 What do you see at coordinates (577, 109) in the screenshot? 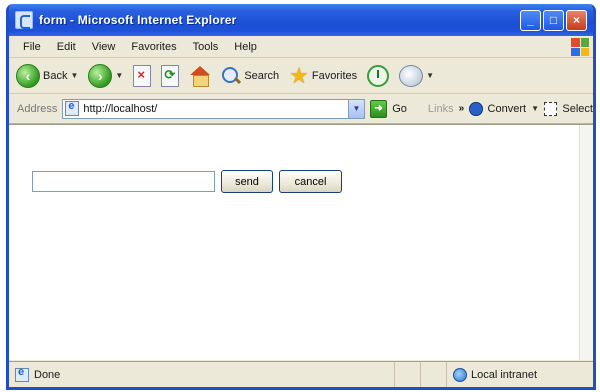
I see `select-button: Select` at bounding box center [577, 109].